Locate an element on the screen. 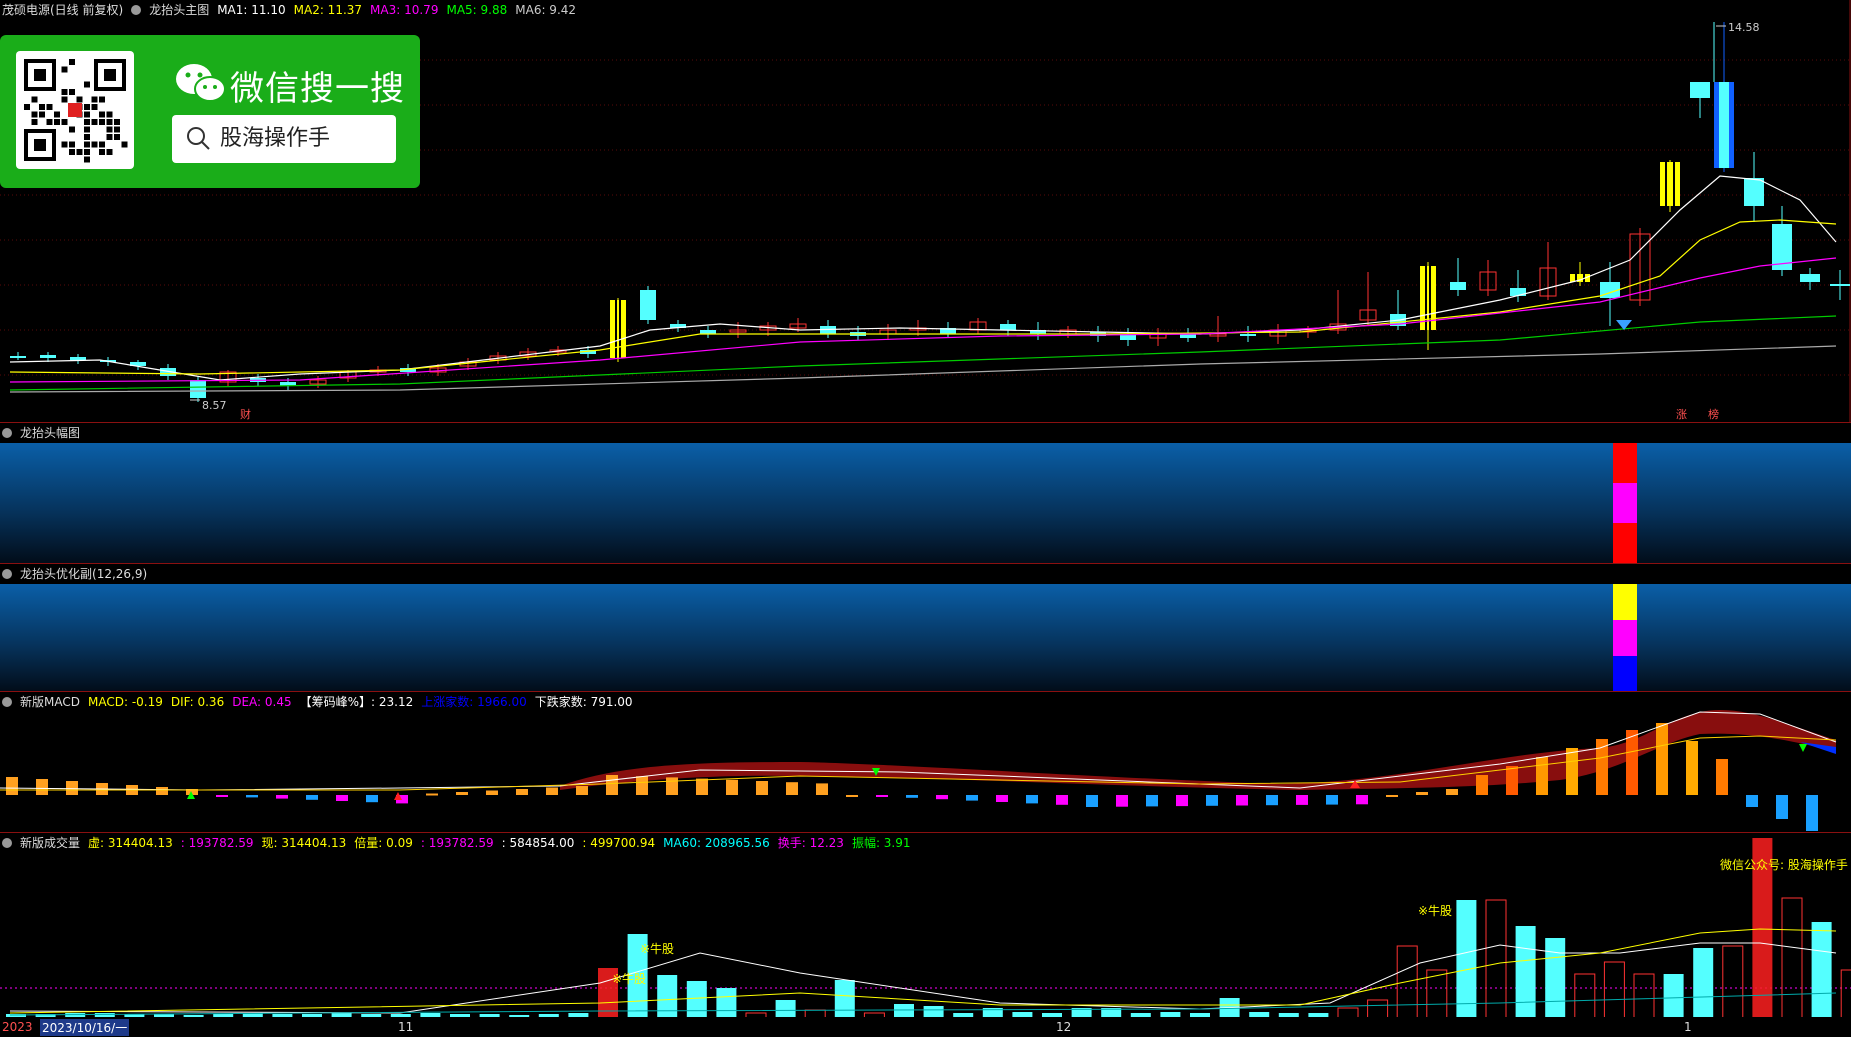 The width and height of the screenshot is (1851, 1037). candle-body-core is located at coordinates (618, 329).